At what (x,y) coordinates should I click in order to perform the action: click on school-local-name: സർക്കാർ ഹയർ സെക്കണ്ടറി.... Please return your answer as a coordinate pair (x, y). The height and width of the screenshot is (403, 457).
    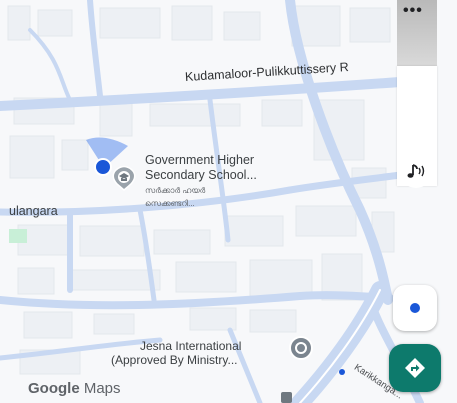
    Looking at the image, I should click on (175, 197).